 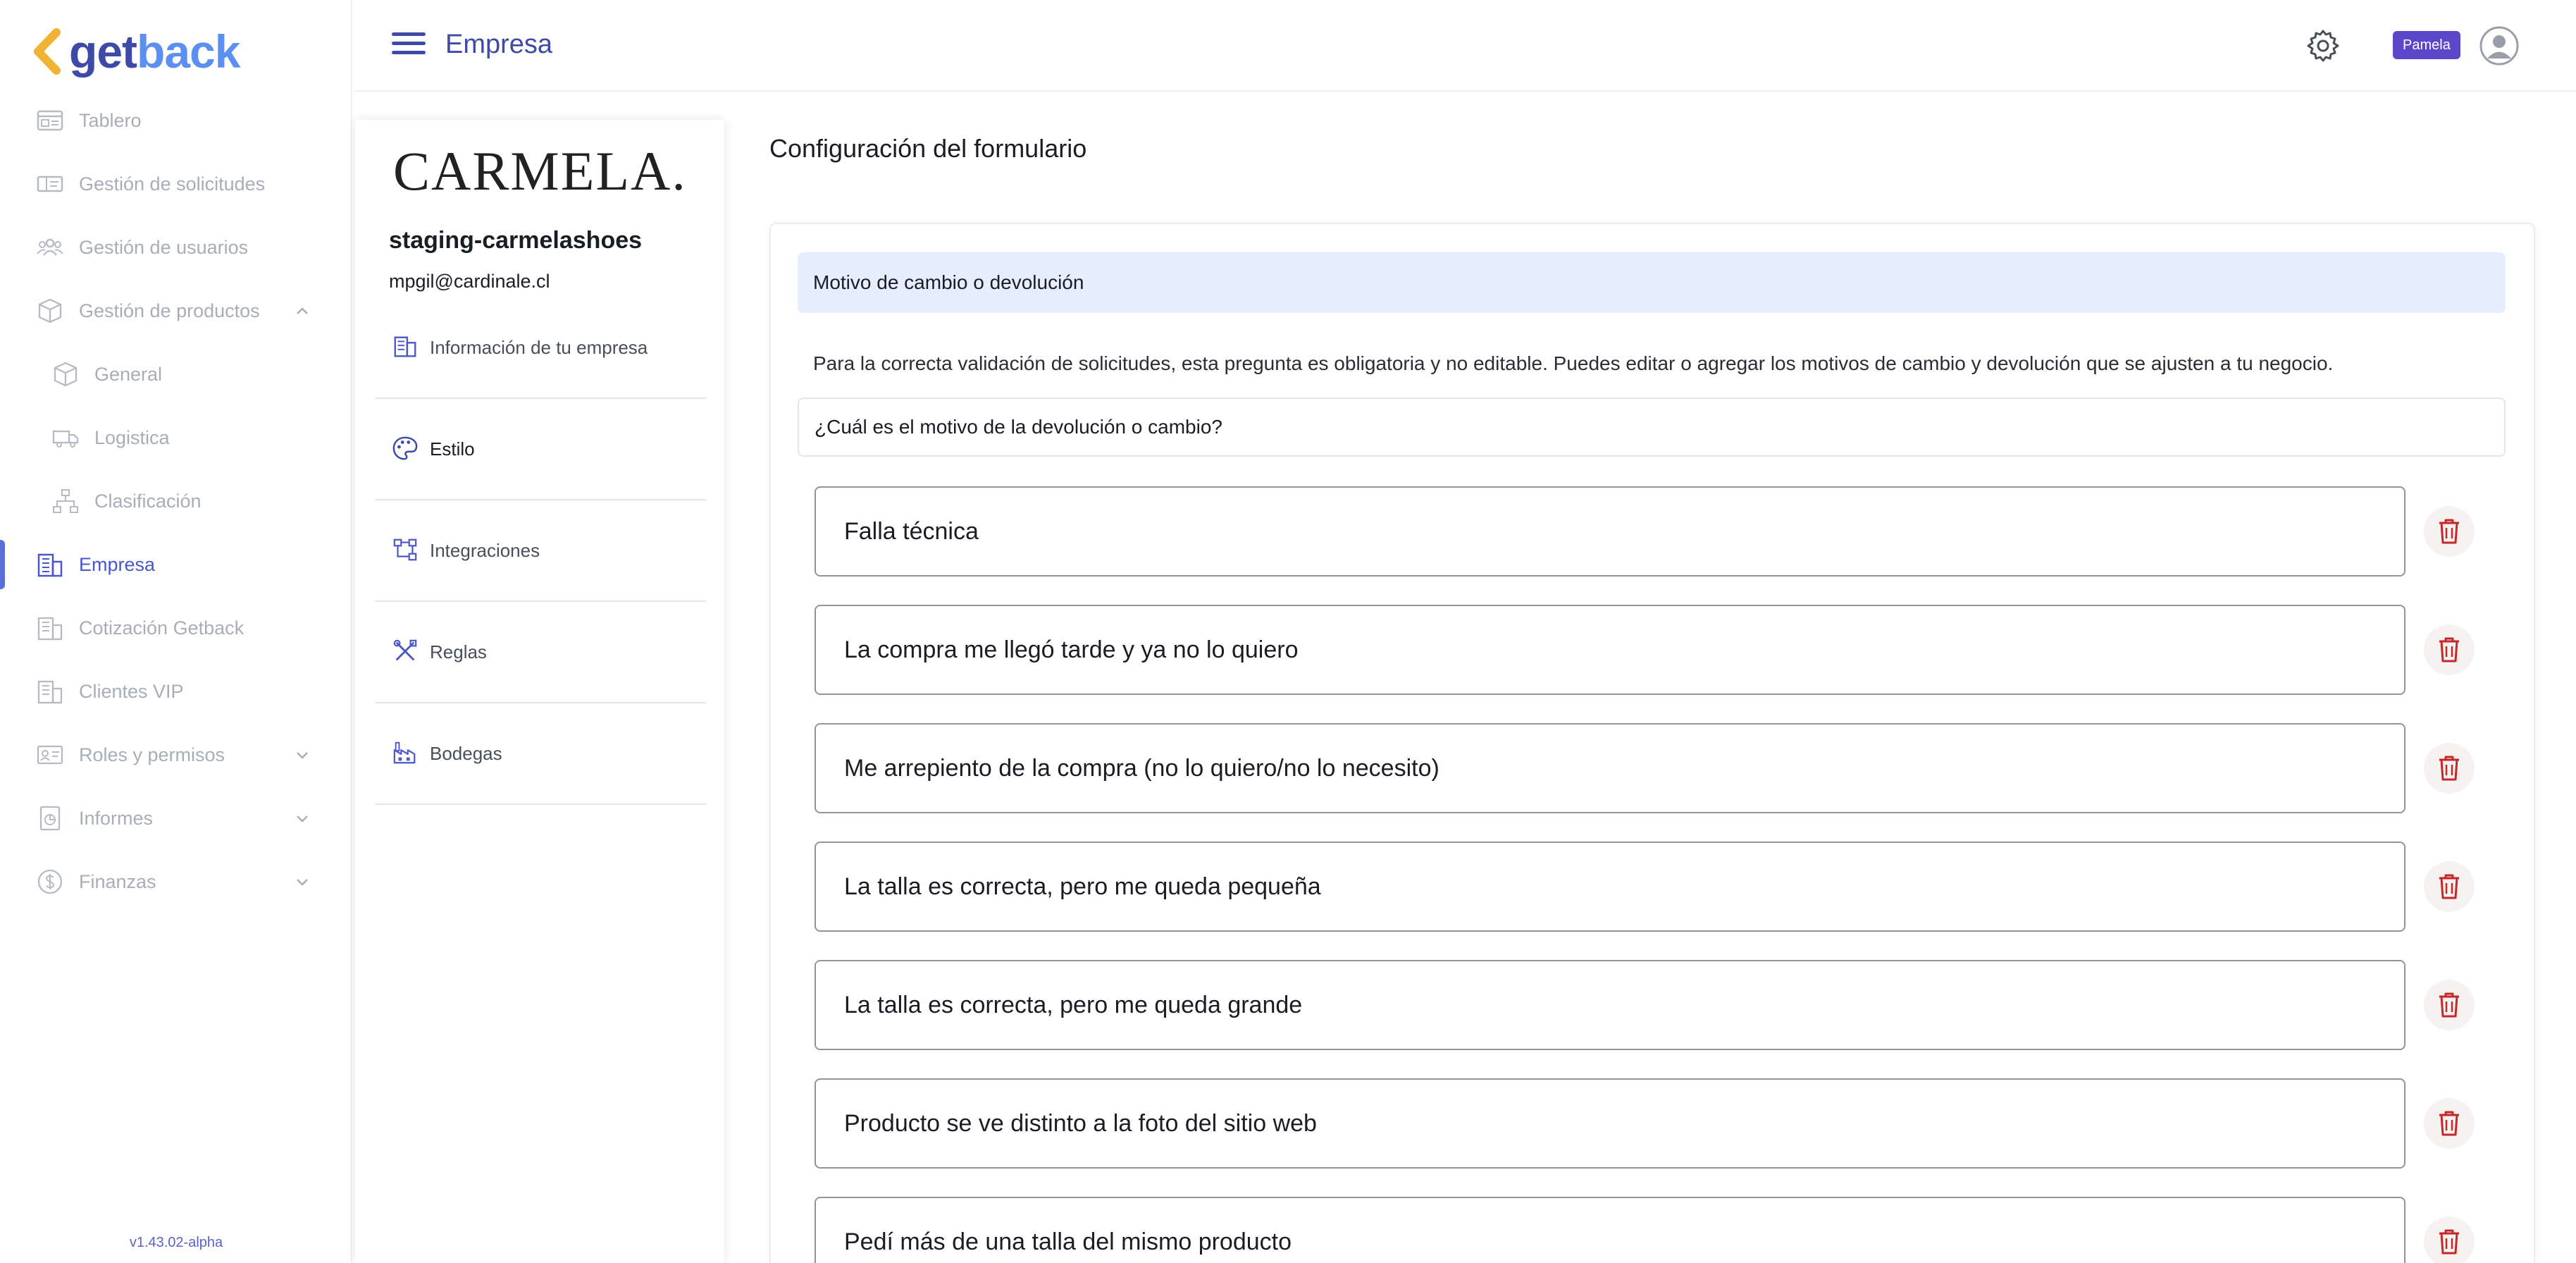 What do you see at coordinates (516, 240) in the screenshot?
I see `company-name: staging-carmelashoes` at bounding box center [516, 240].